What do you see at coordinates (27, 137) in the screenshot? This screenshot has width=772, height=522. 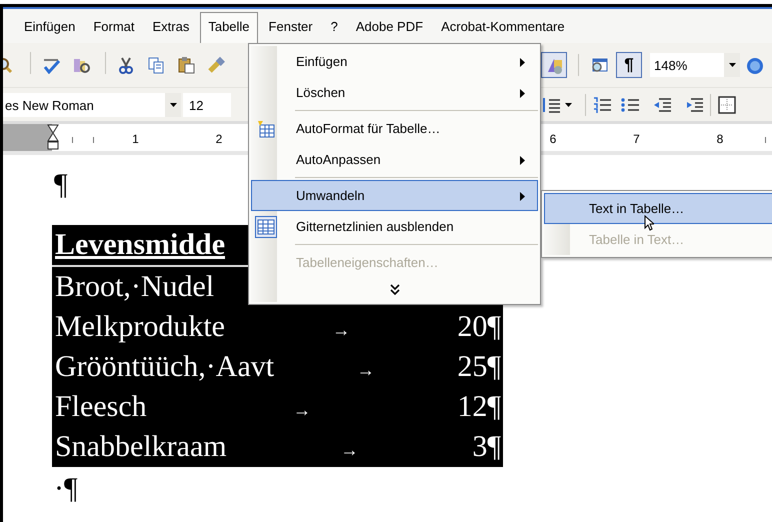 I see `ruler-margin` at bounding box center [27, 137].